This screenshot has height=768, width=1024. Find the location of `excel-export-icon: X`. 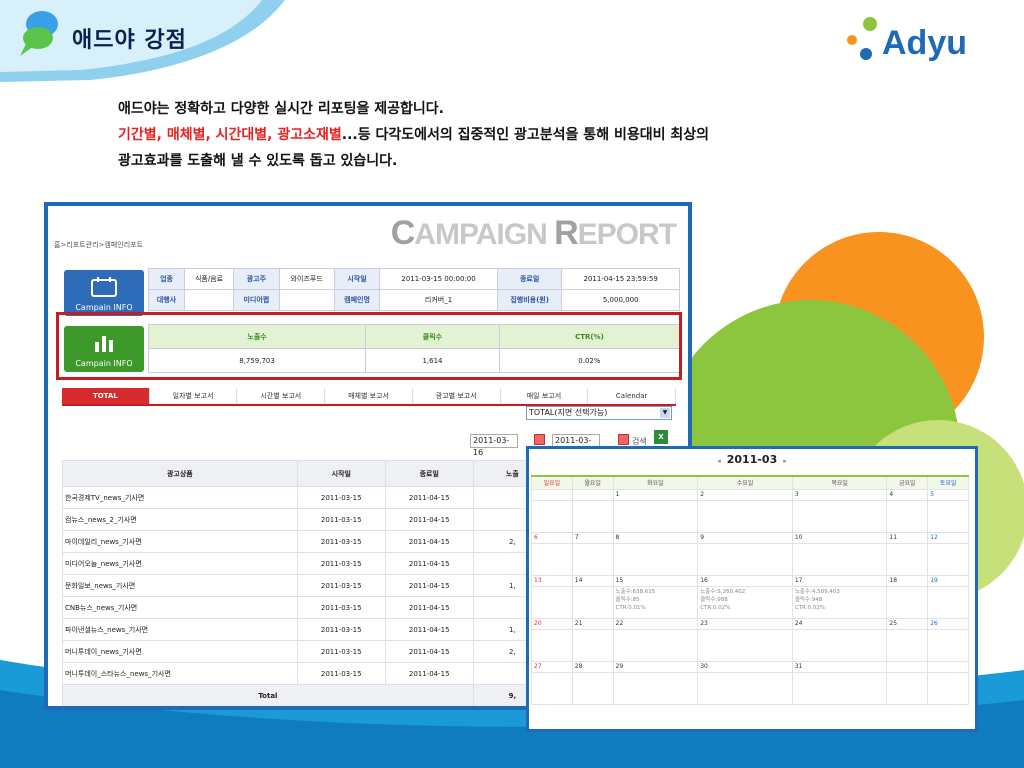

excel-export-icon: X is located at coordinates (661, 437).